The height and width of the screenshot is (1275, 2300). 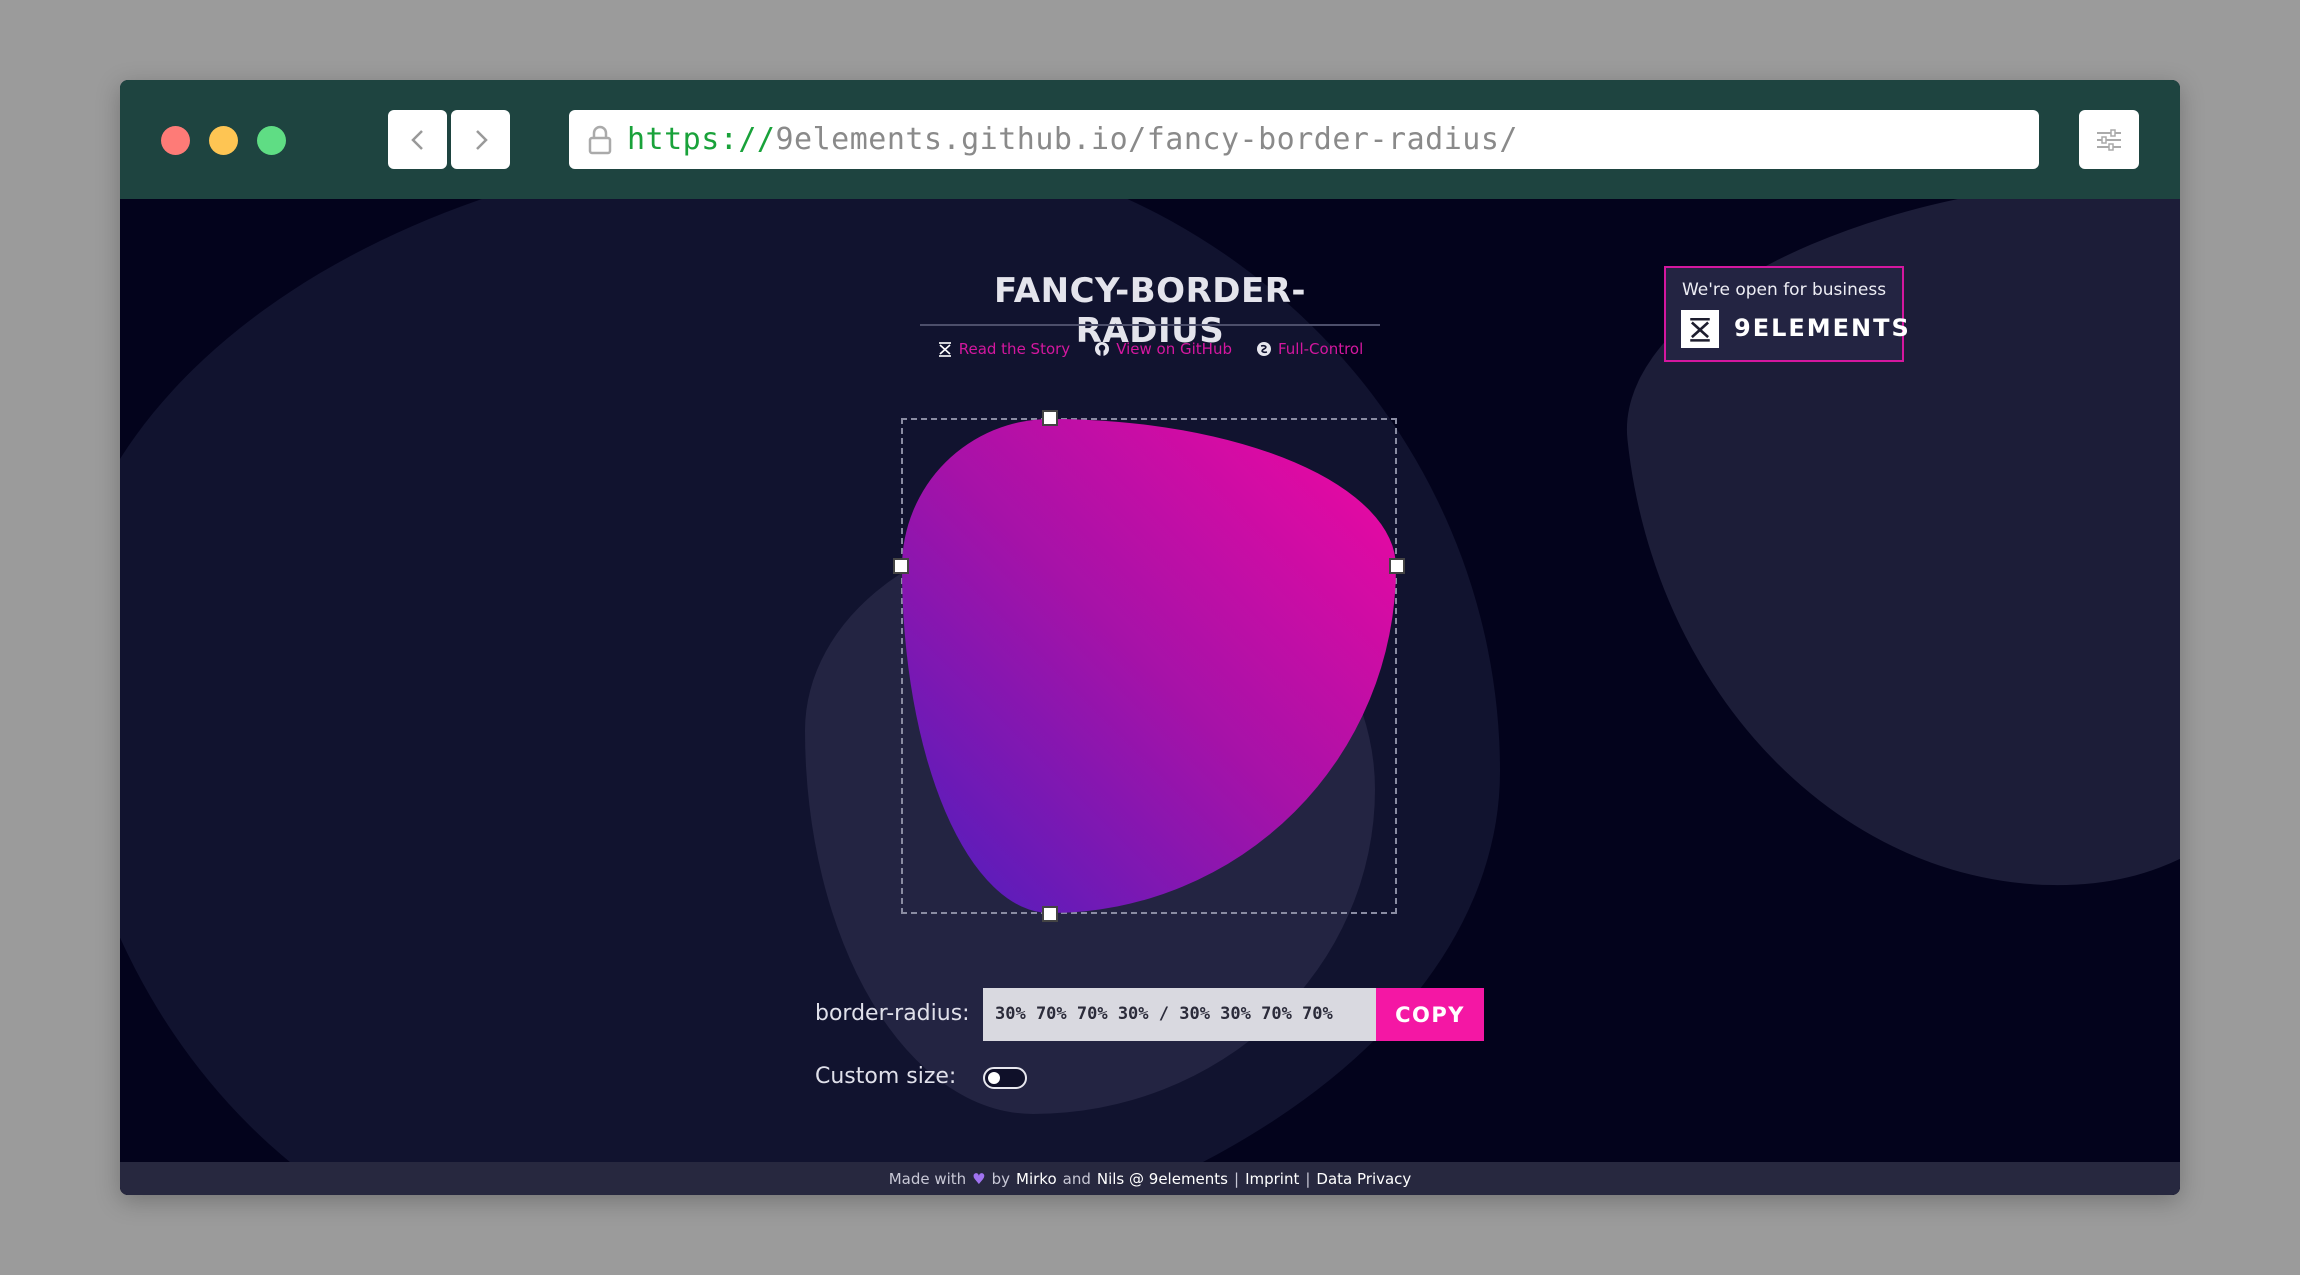 What do you see at coordinates (1050, 418) in the screenshot?
I see `top-radius-handle` at bounding box center [1050, 418].